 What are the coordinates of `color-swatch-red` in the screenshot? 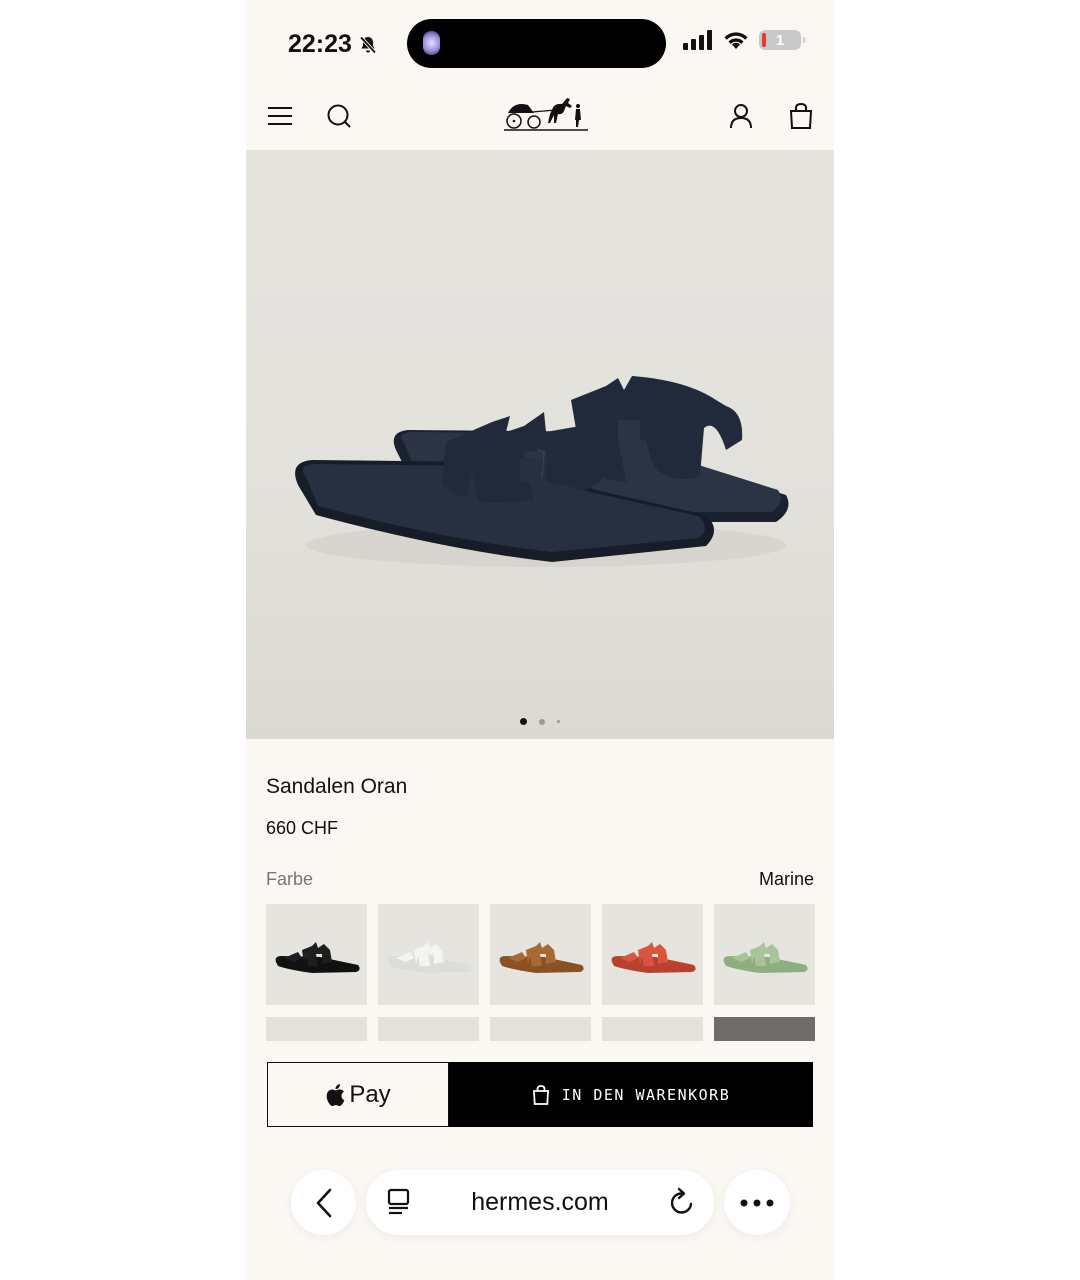 It's located at (652, 954).